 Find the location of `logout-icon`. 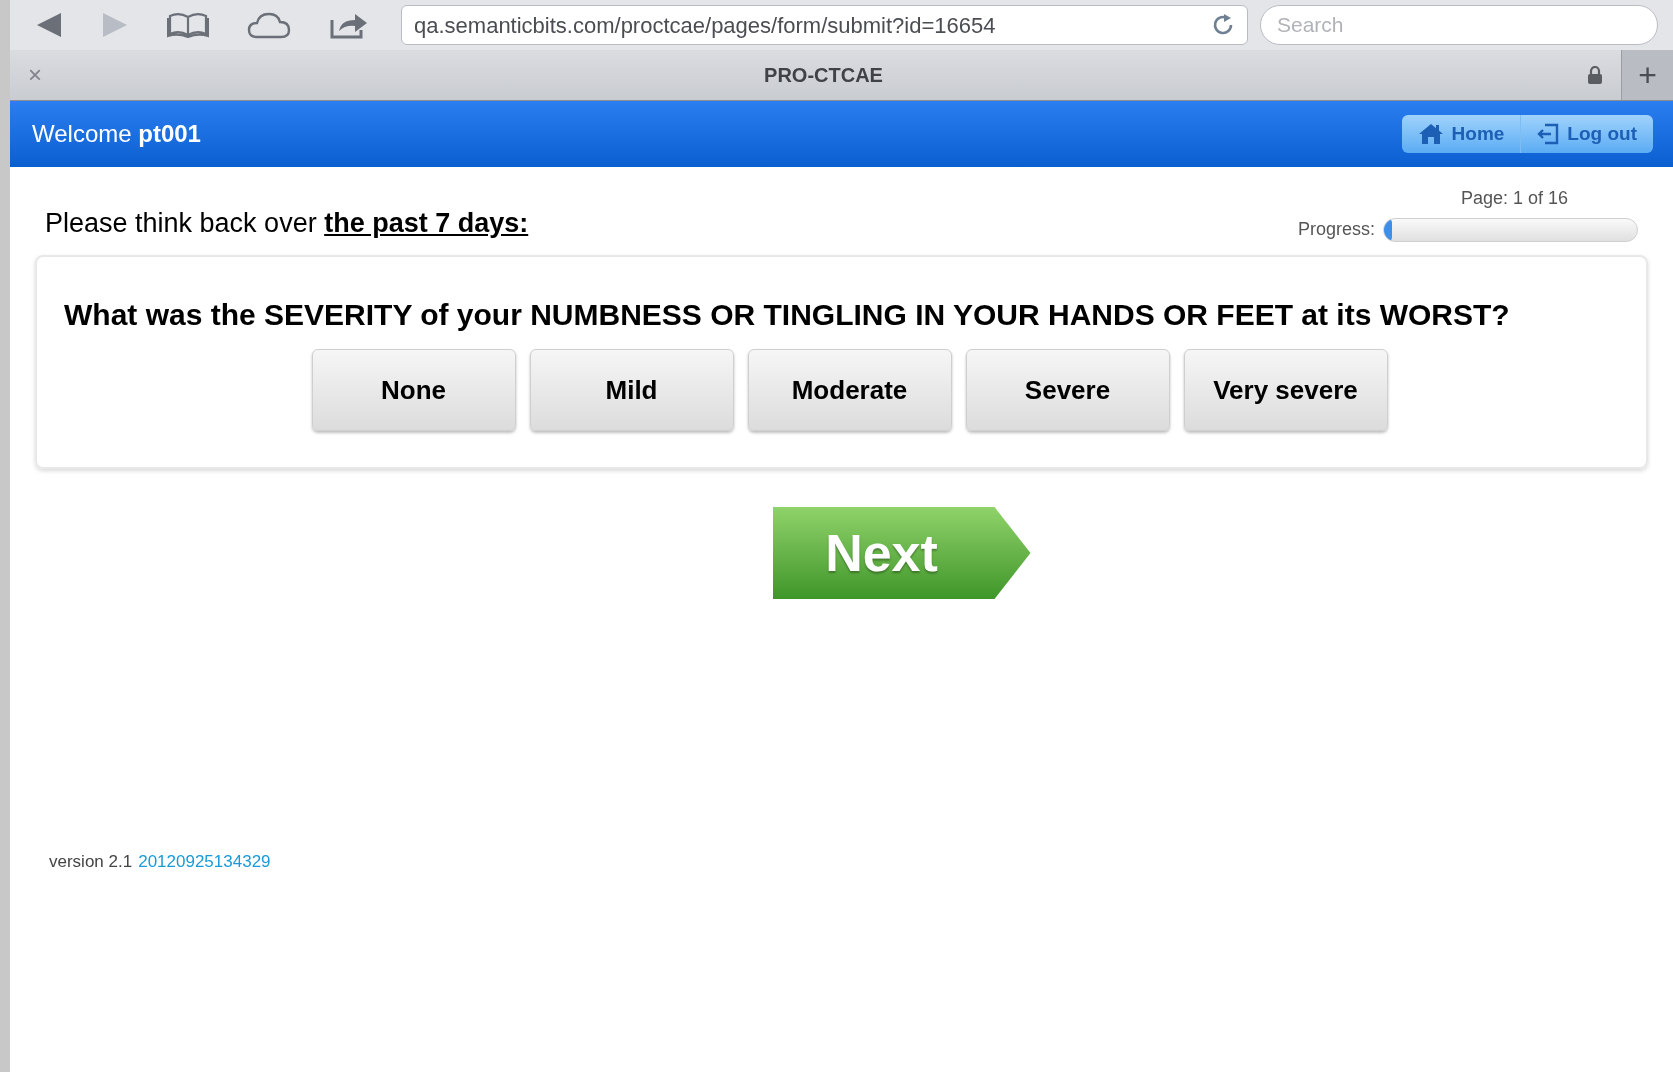

logout-icon is located at coordinates (1548, 134).